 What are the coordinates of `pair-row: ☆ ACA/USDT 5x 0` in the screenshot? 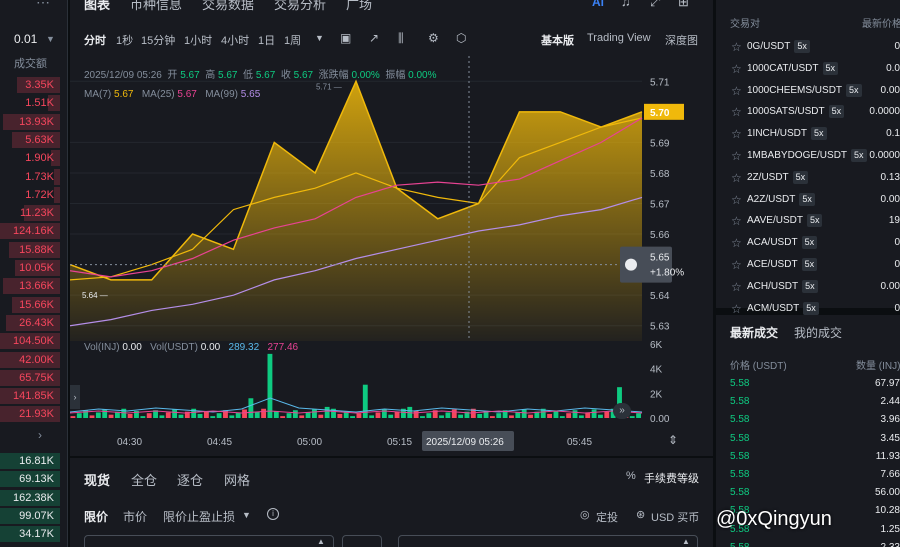 It's located at (808, 243).